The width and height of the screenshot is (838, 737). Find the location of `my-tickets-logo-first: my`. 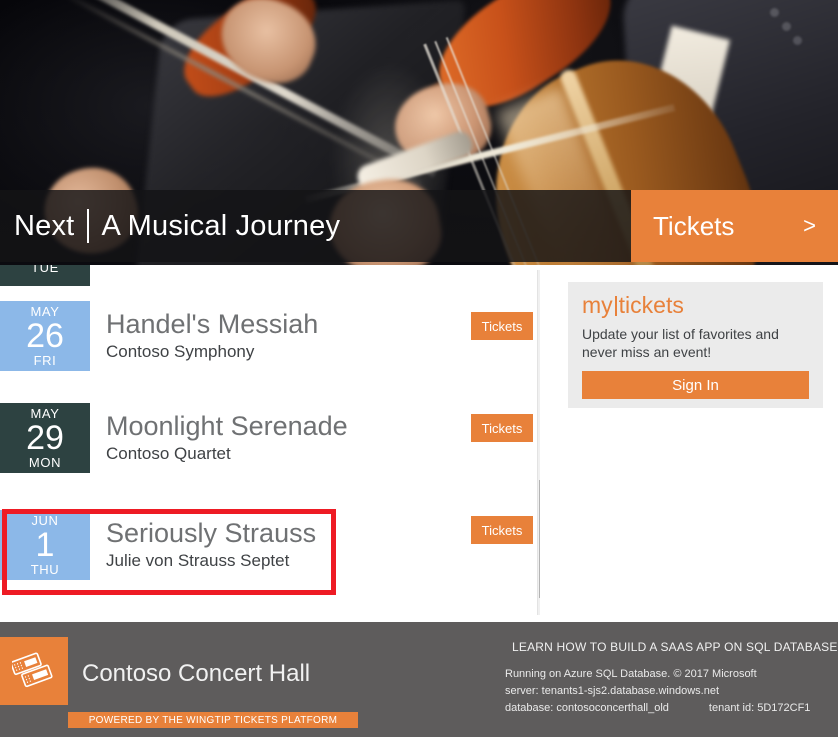

my-tickets-logo-first: my is located at coordinates (597, 305).